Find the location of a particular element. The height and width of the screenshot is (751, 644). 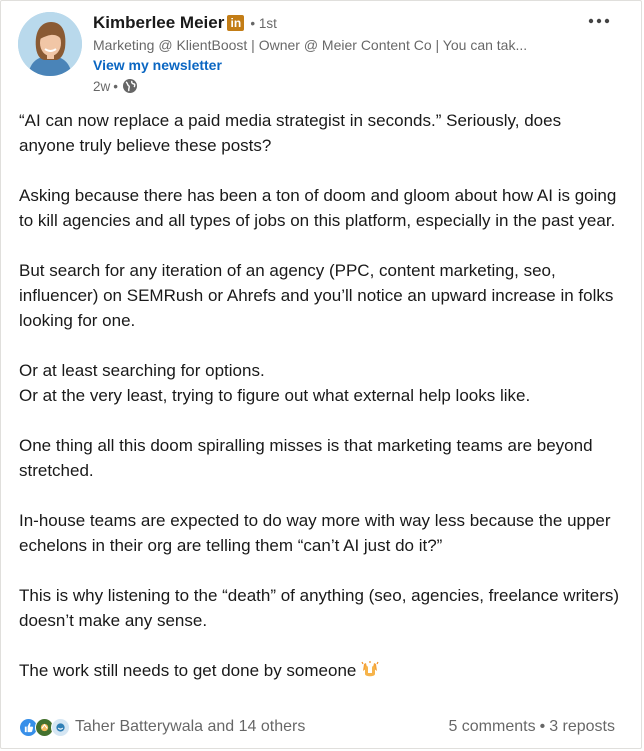

connection-degree-value: 1st is located at coordinates (267, 23).